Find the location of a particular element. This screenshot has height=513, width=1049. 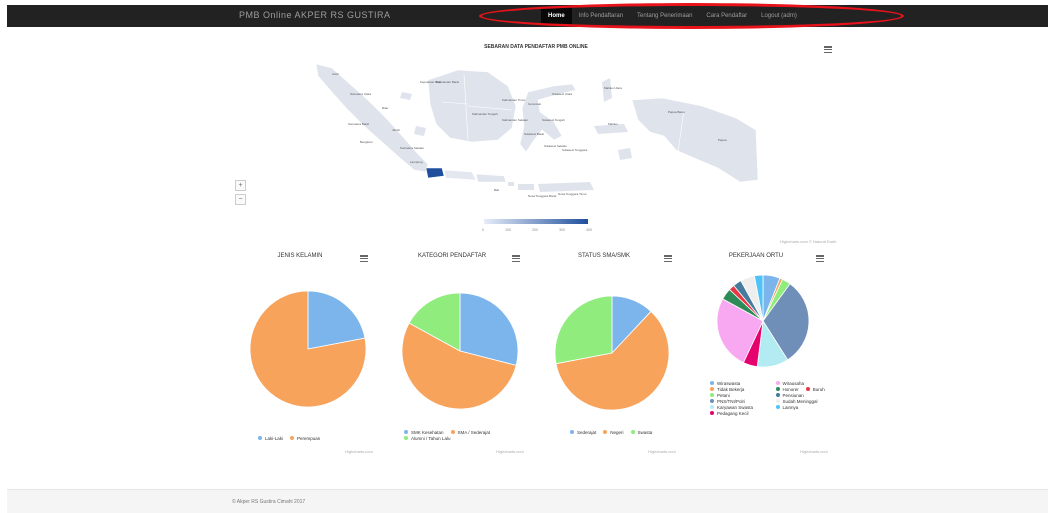

map-region-kepri is located at coordinates (406, 96).